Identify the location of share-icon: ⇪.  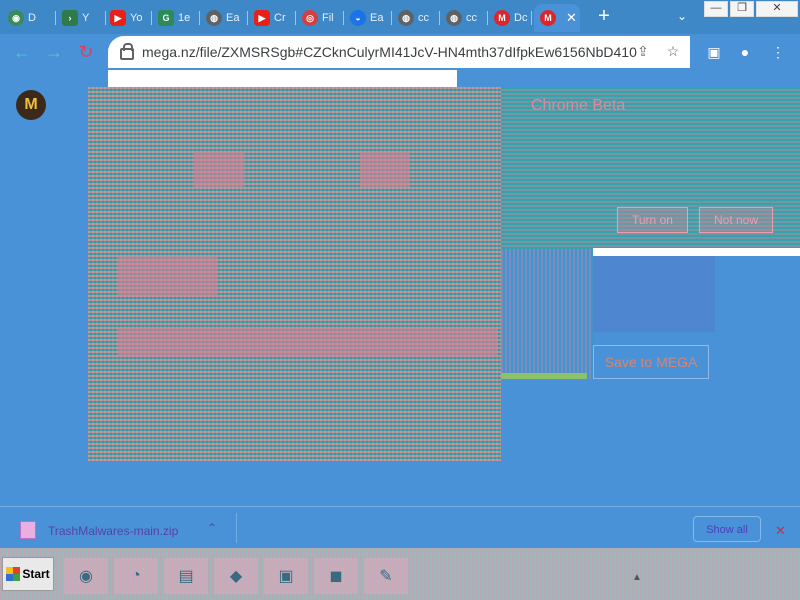
(643, 51).